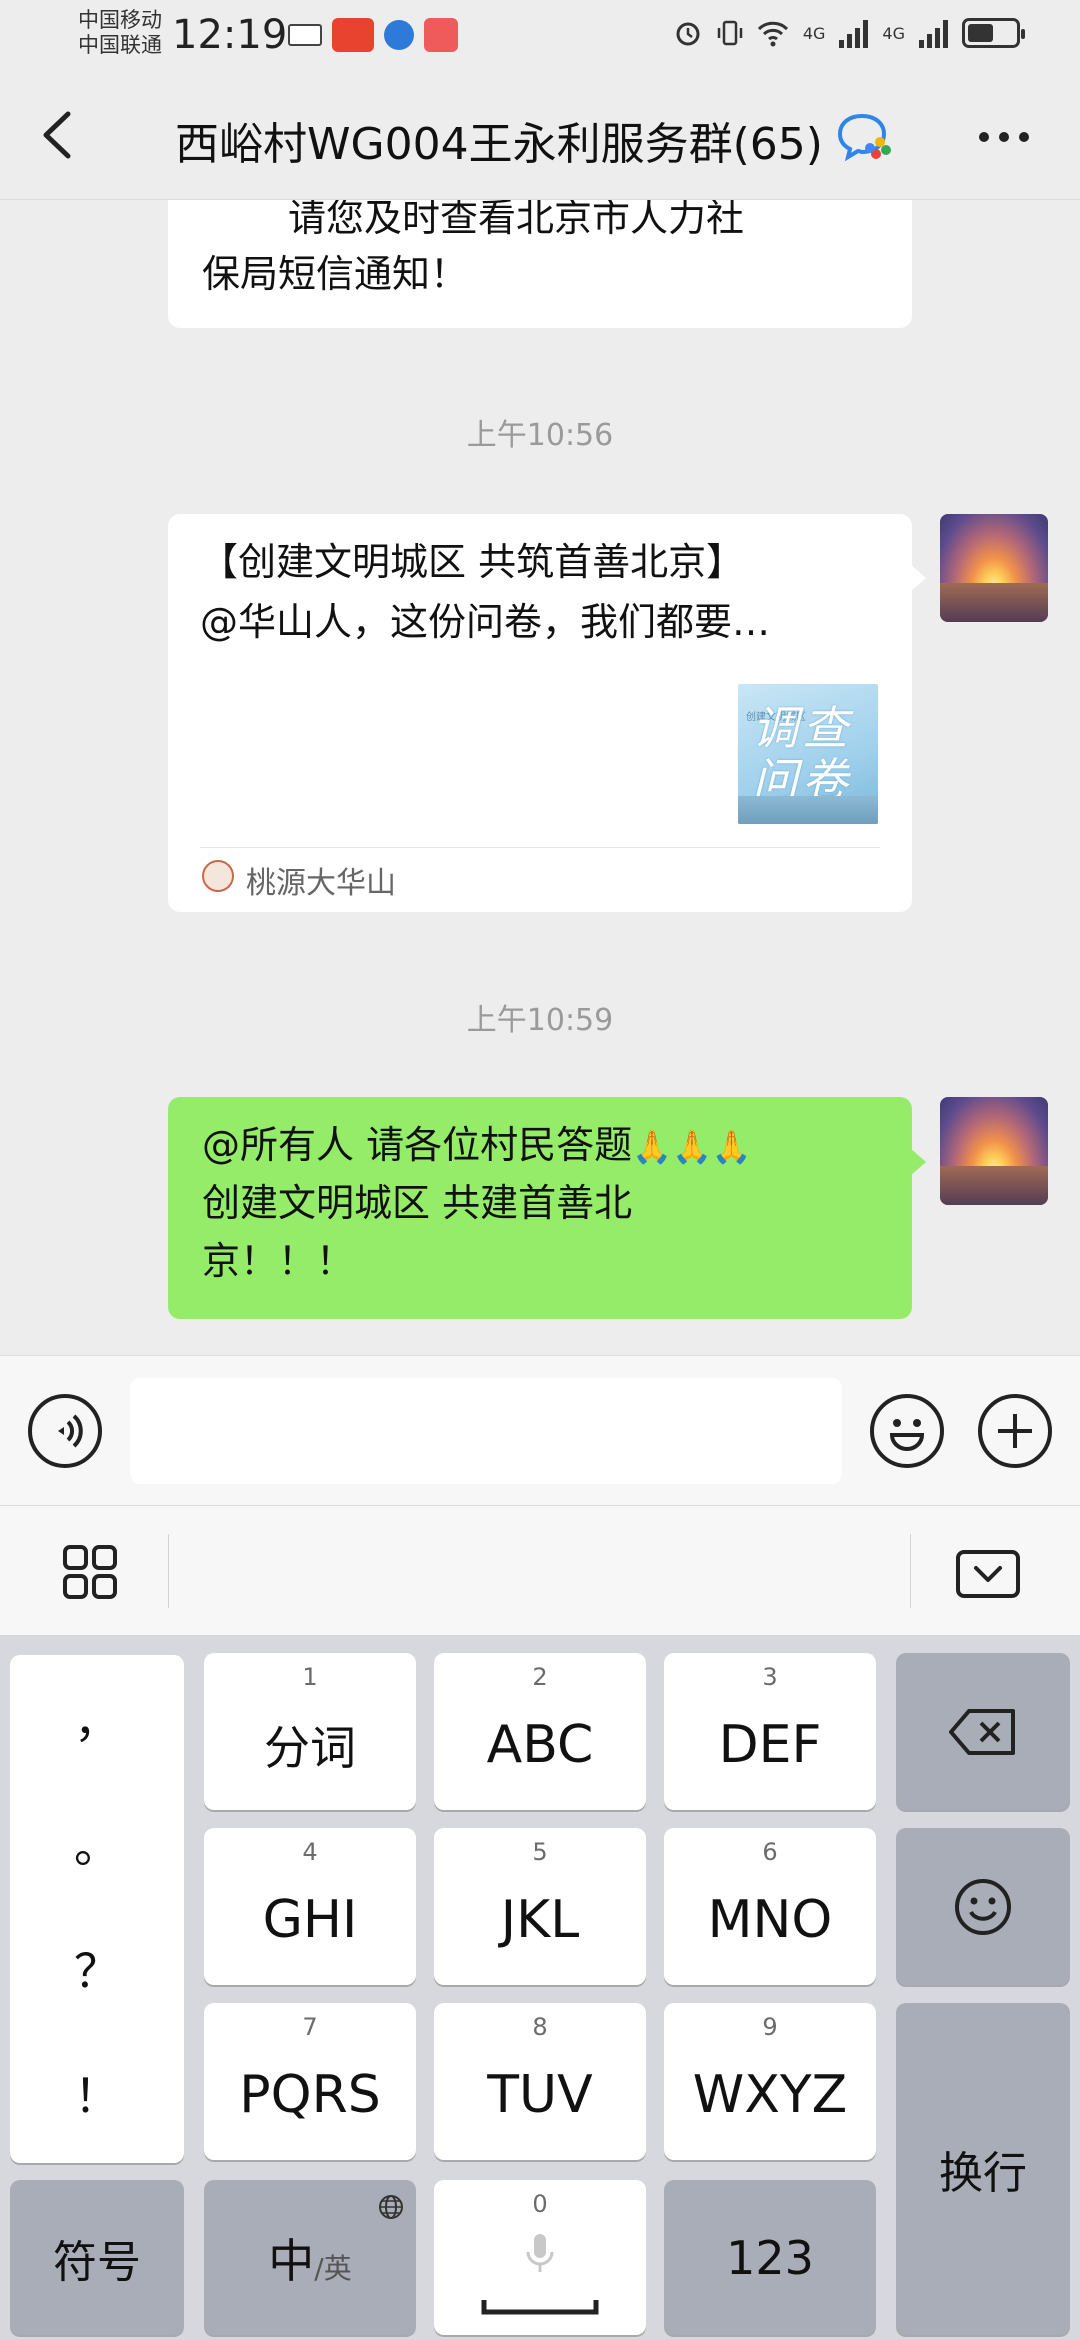 The width and height of the screenshot is (1080, 2340). I want to click on voice-button, so click(65, 1431).